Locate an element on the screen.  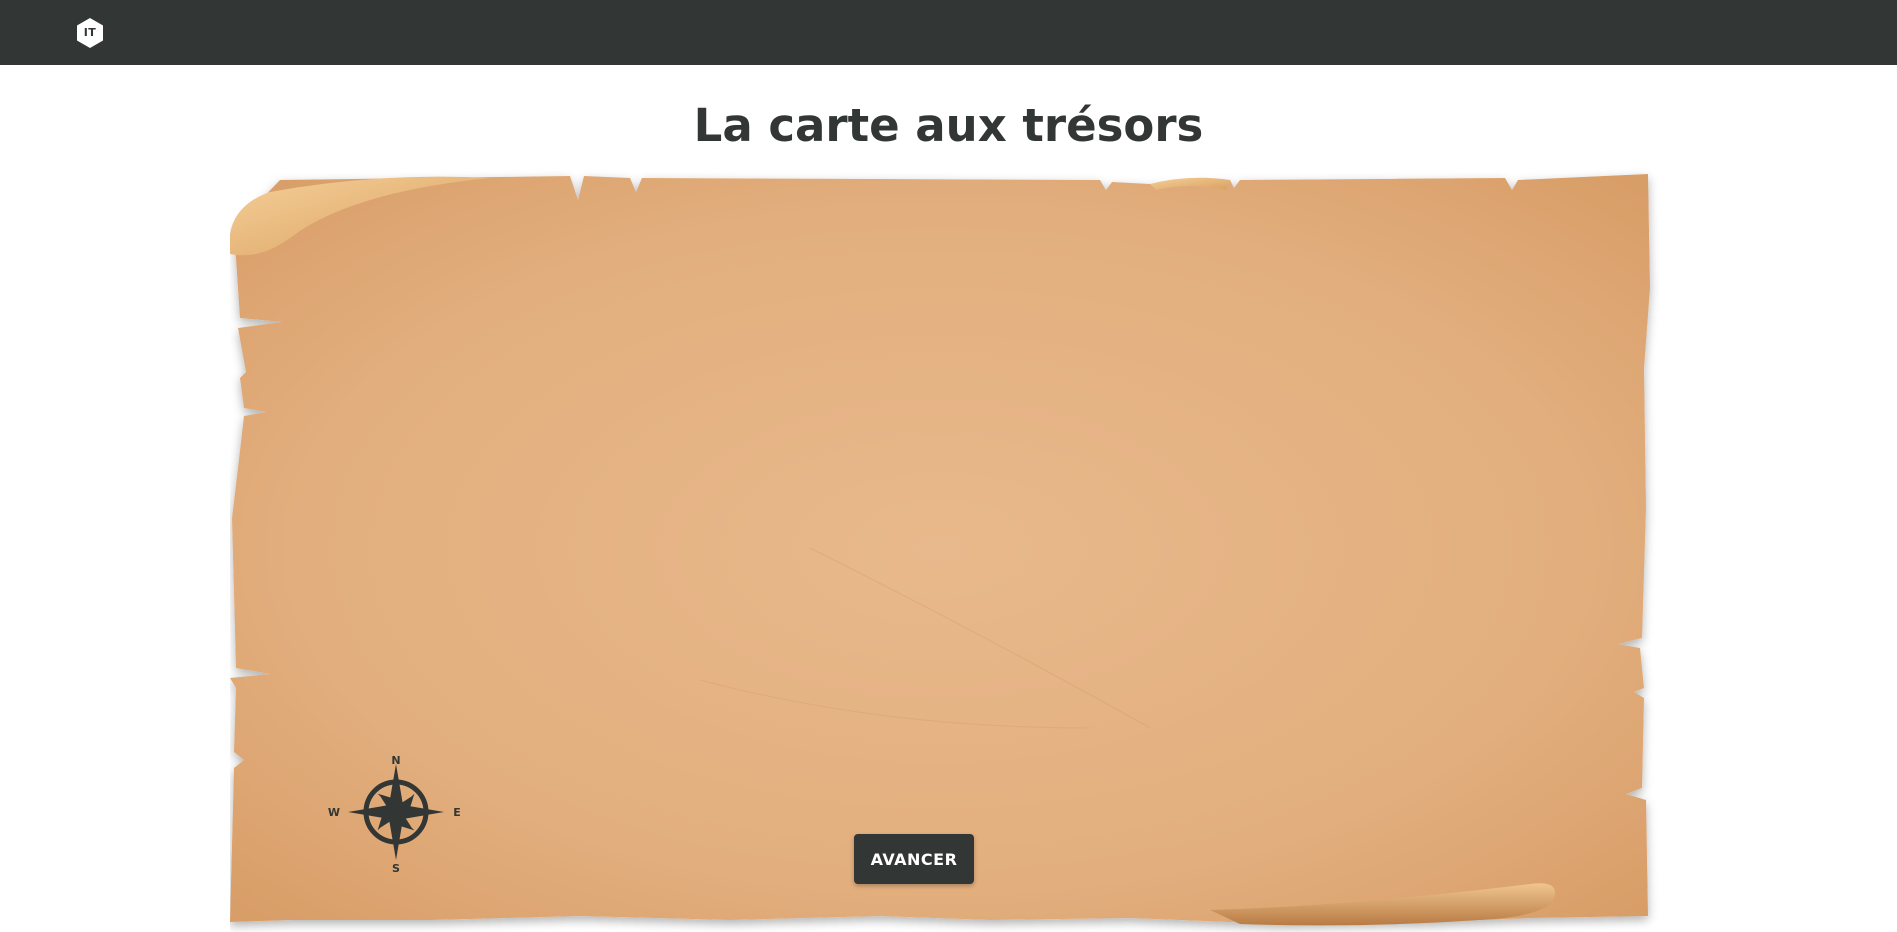
advance-button: AVANCER is located at coordinates (914, 859).